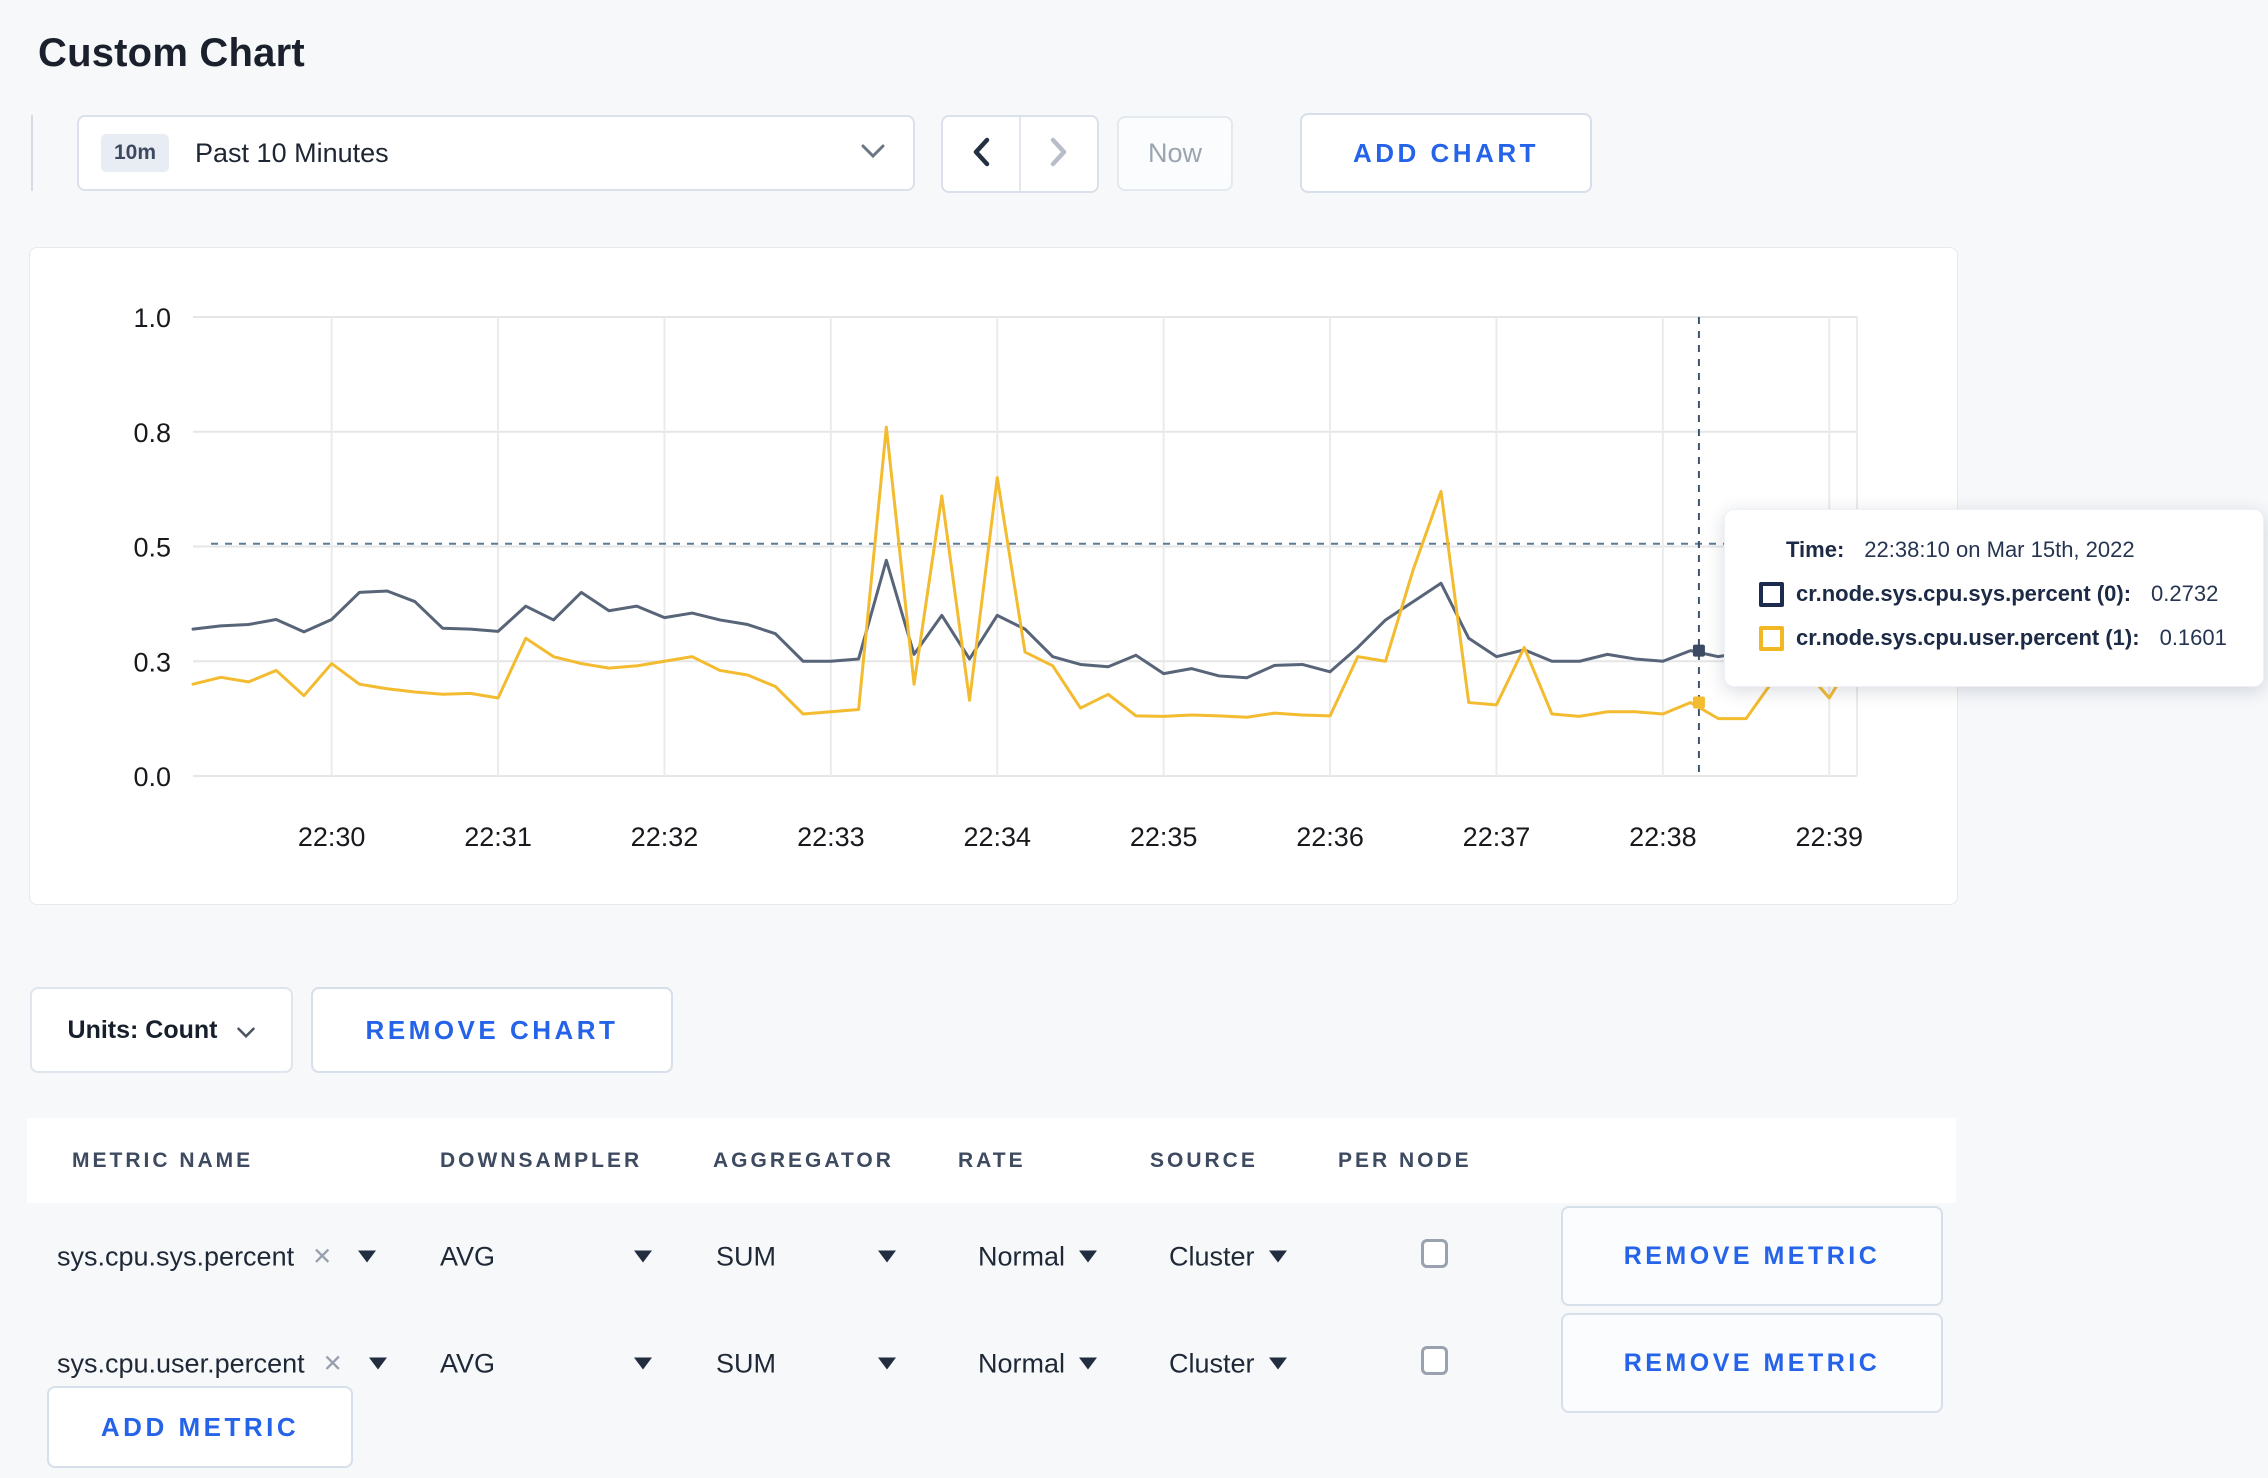  Describe the element at coordinates (32, 153) in the screenshot. I see `toolbar-divider` at that location.